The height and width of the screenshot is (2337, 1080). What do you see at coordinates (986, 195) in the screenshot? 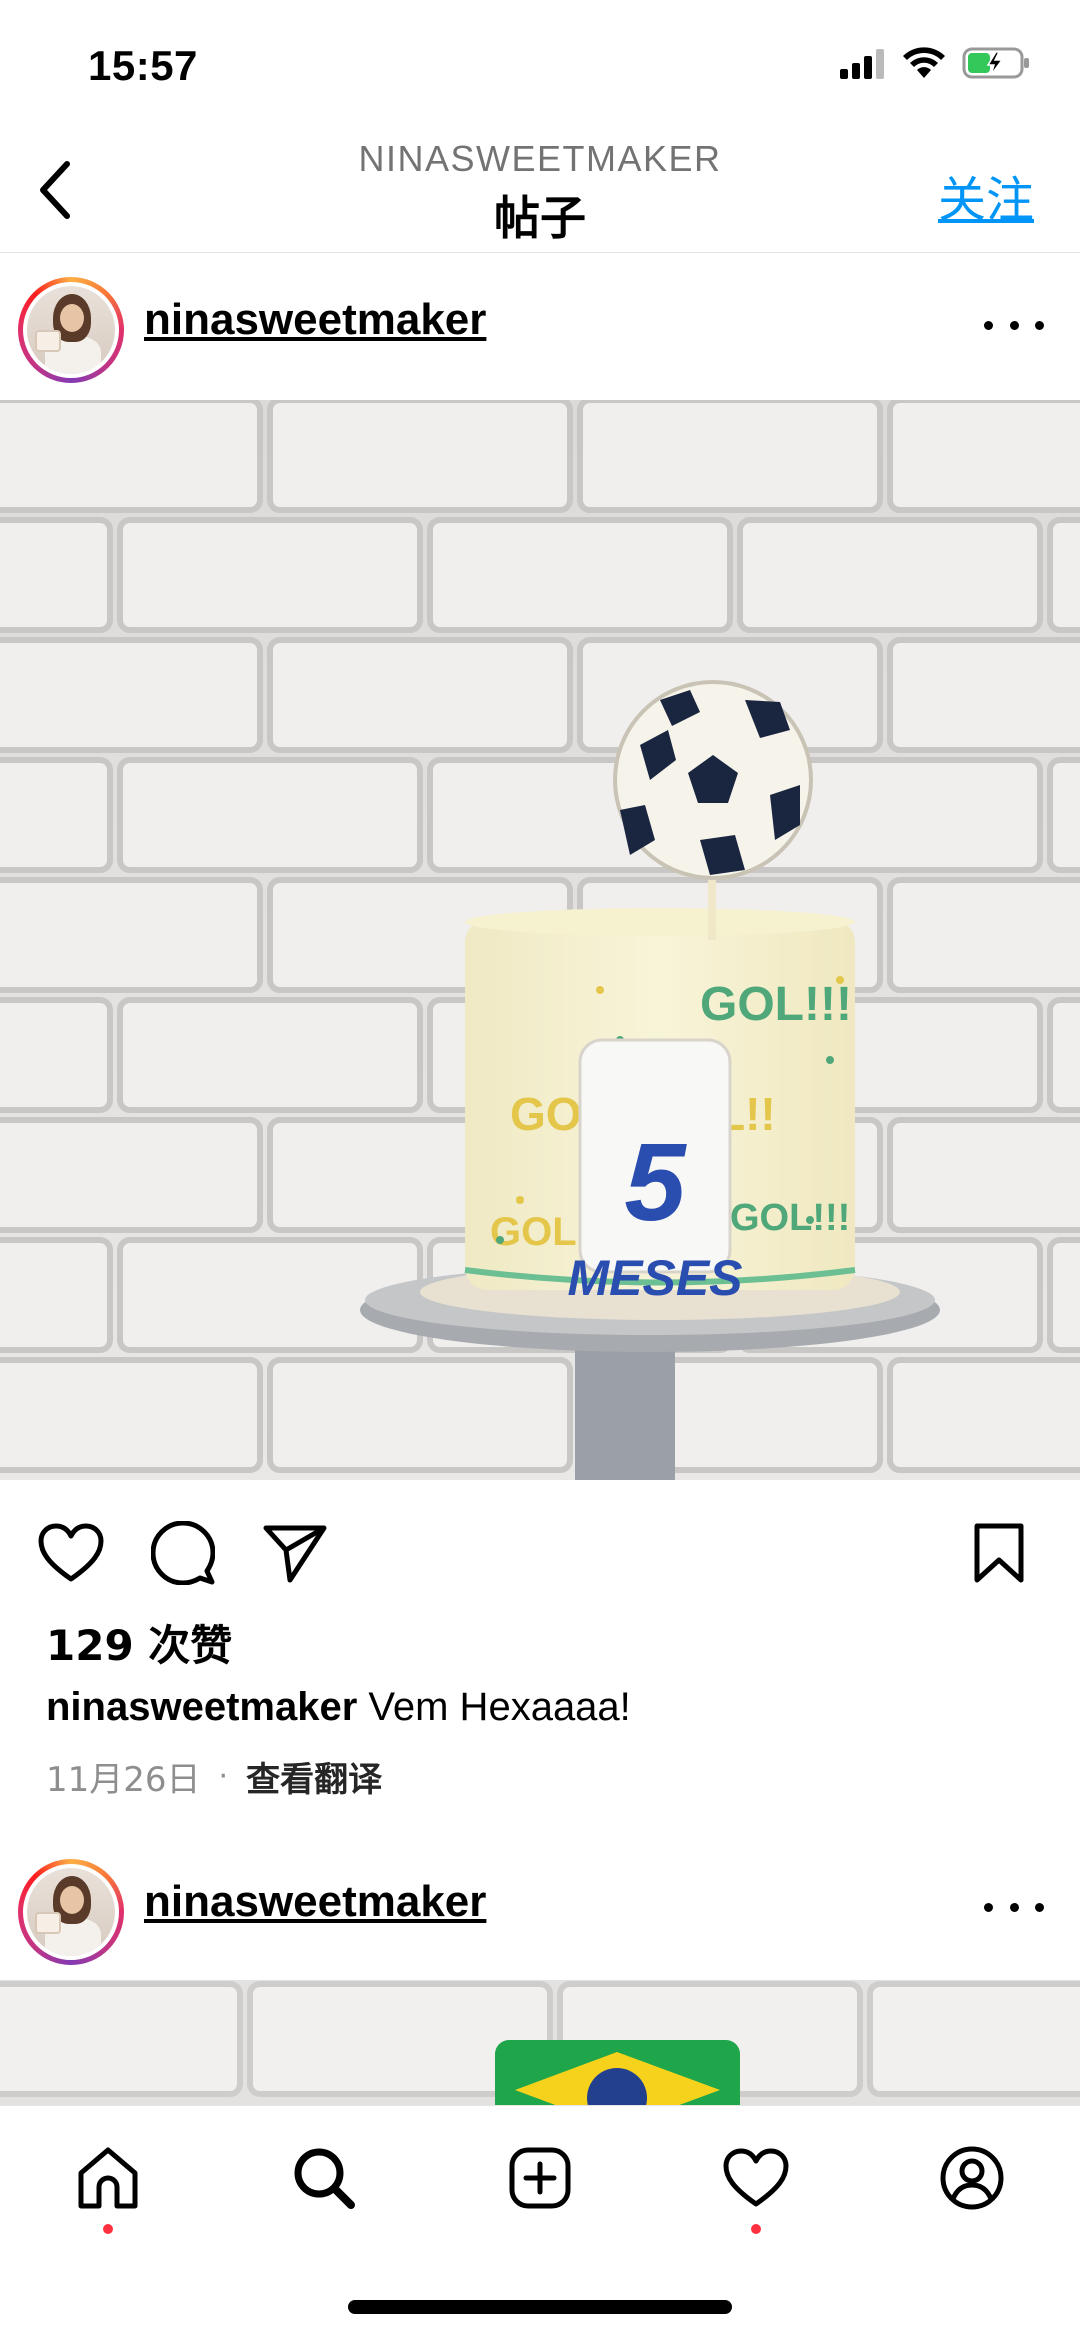
I see `follow-button: 关注` at bounding box center [986, 195].